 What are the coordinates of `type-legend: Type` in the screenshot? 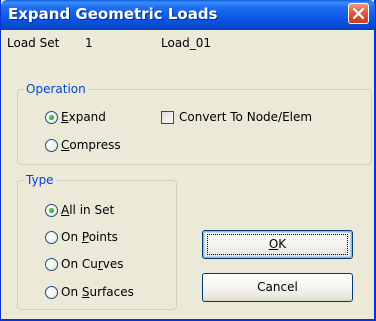 It's located at (40, 180).